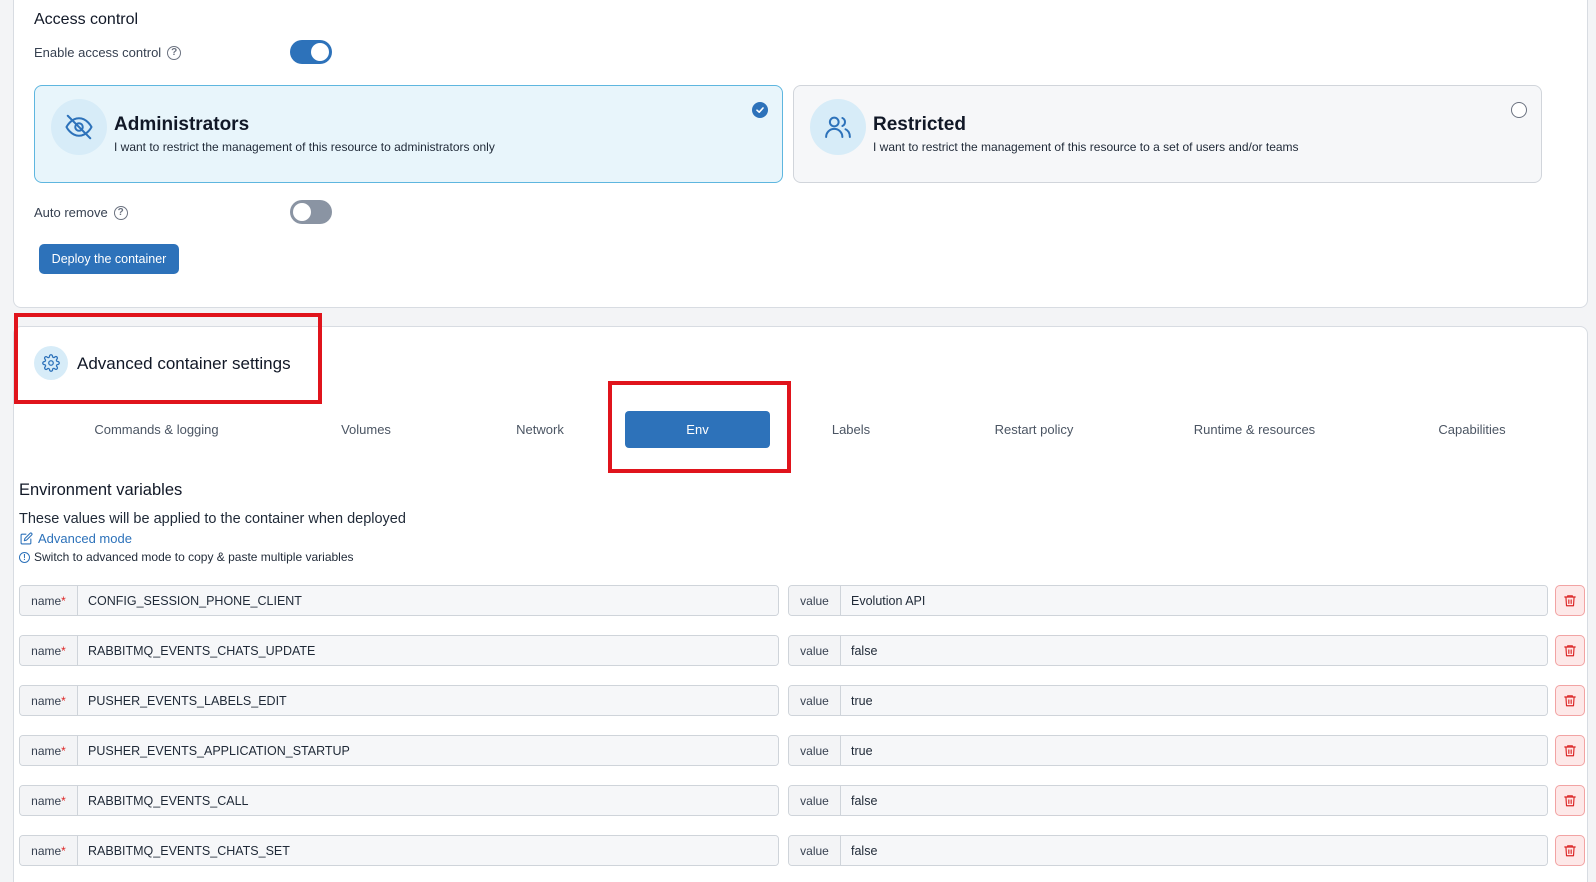 Image resolution: width=1596 pixels, height=882 pixels. I want to click on edit-icon, so click(26, 538).